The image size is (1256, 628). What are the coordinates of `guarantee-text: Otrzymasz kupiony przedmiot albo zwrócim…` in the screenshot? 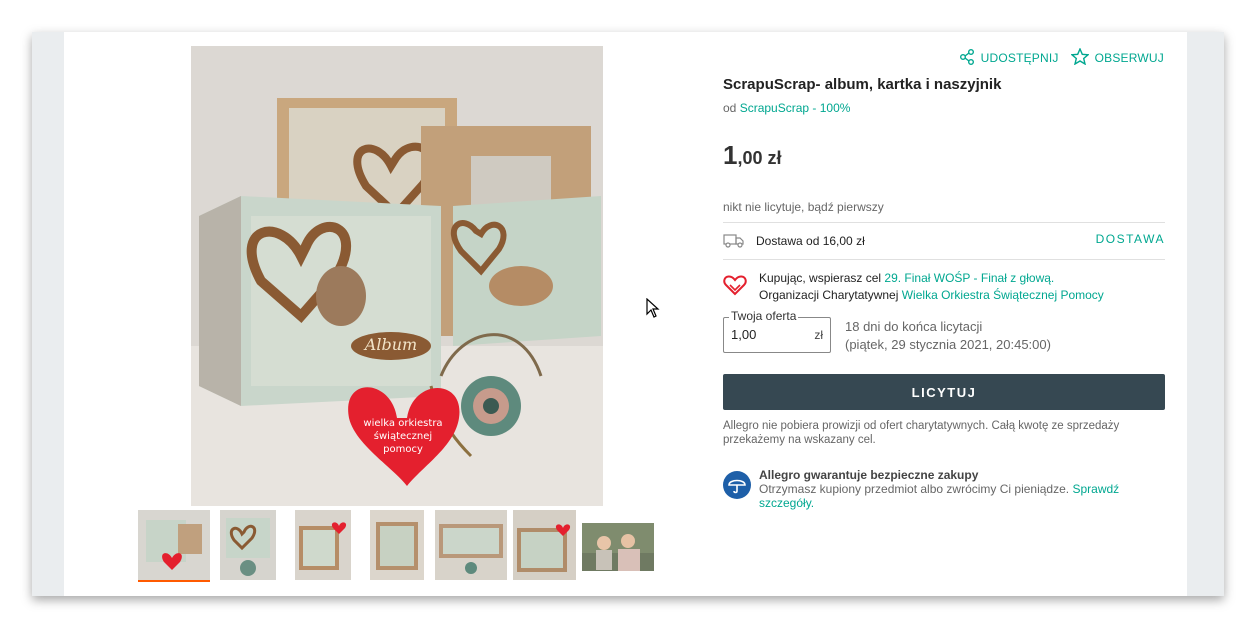 It's located at (914, 489).